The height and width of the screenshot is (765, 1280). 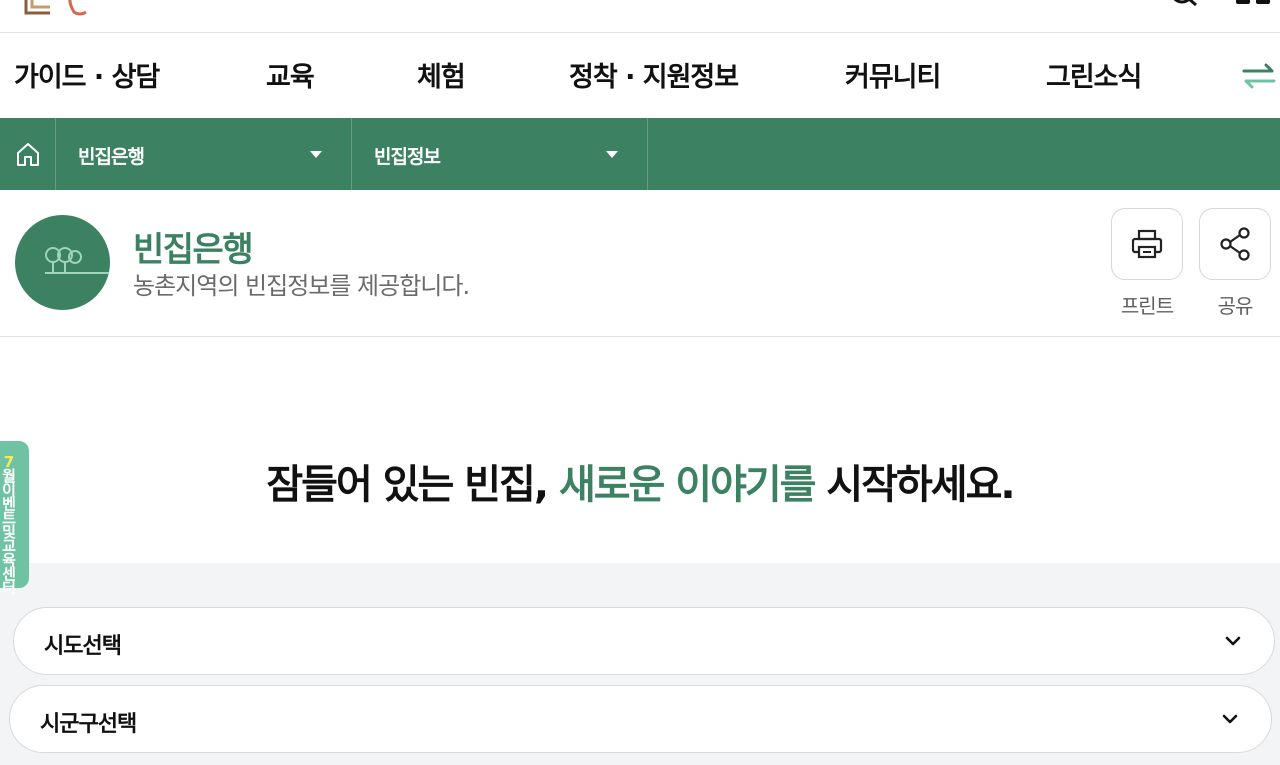 What do you see at coordinates (441, 74) in the screenshot?
I see `nav-experience: 체험` at bounding box center [441, 74].